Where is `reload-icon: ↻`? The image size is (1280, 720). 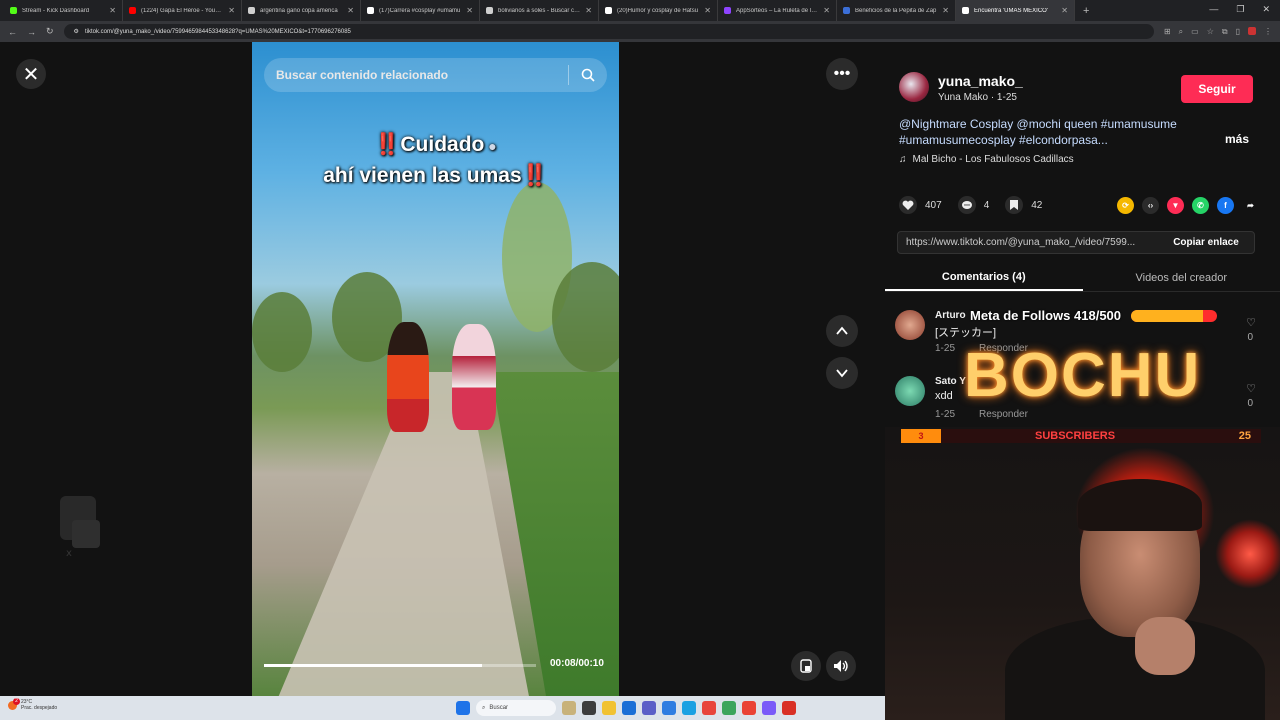
reload-icon: ↻ is located at coordinates (50, 31).